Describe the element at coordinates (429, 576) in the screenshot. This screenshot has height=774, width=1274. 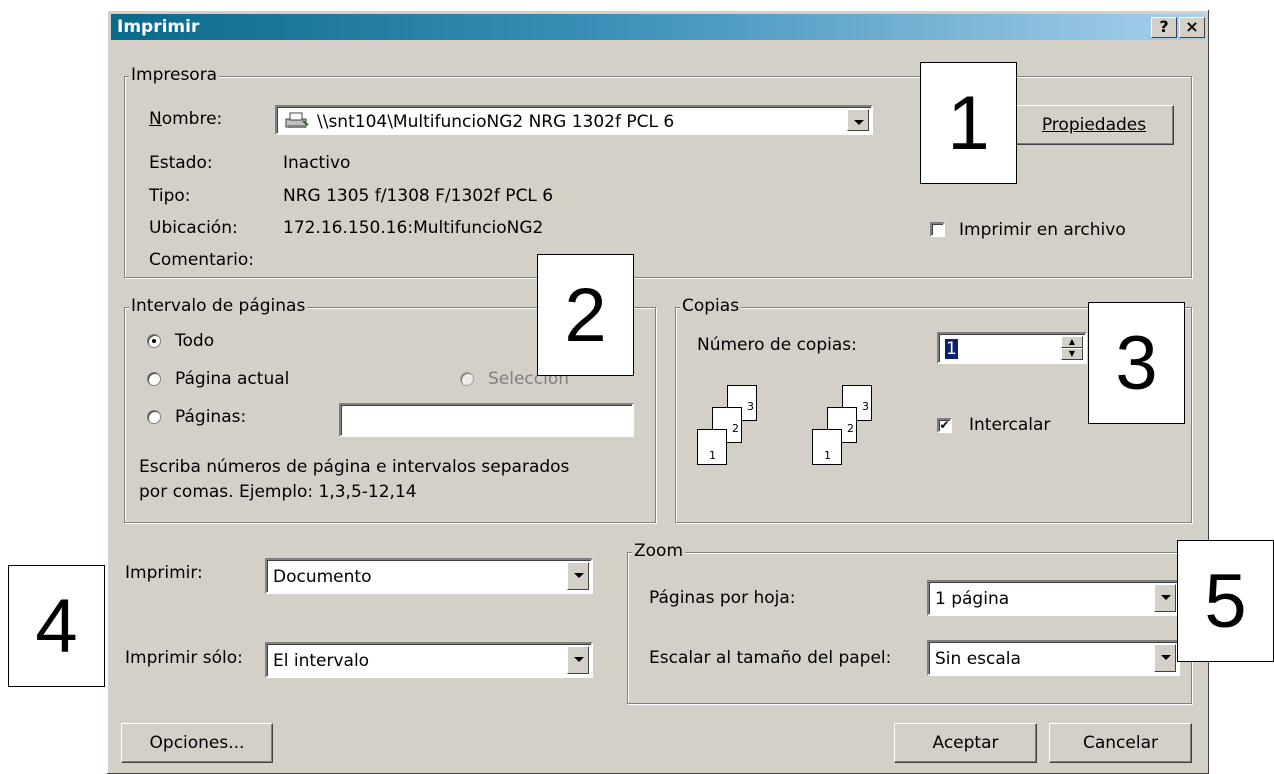
I see `print-what-select: Documento` at that location.